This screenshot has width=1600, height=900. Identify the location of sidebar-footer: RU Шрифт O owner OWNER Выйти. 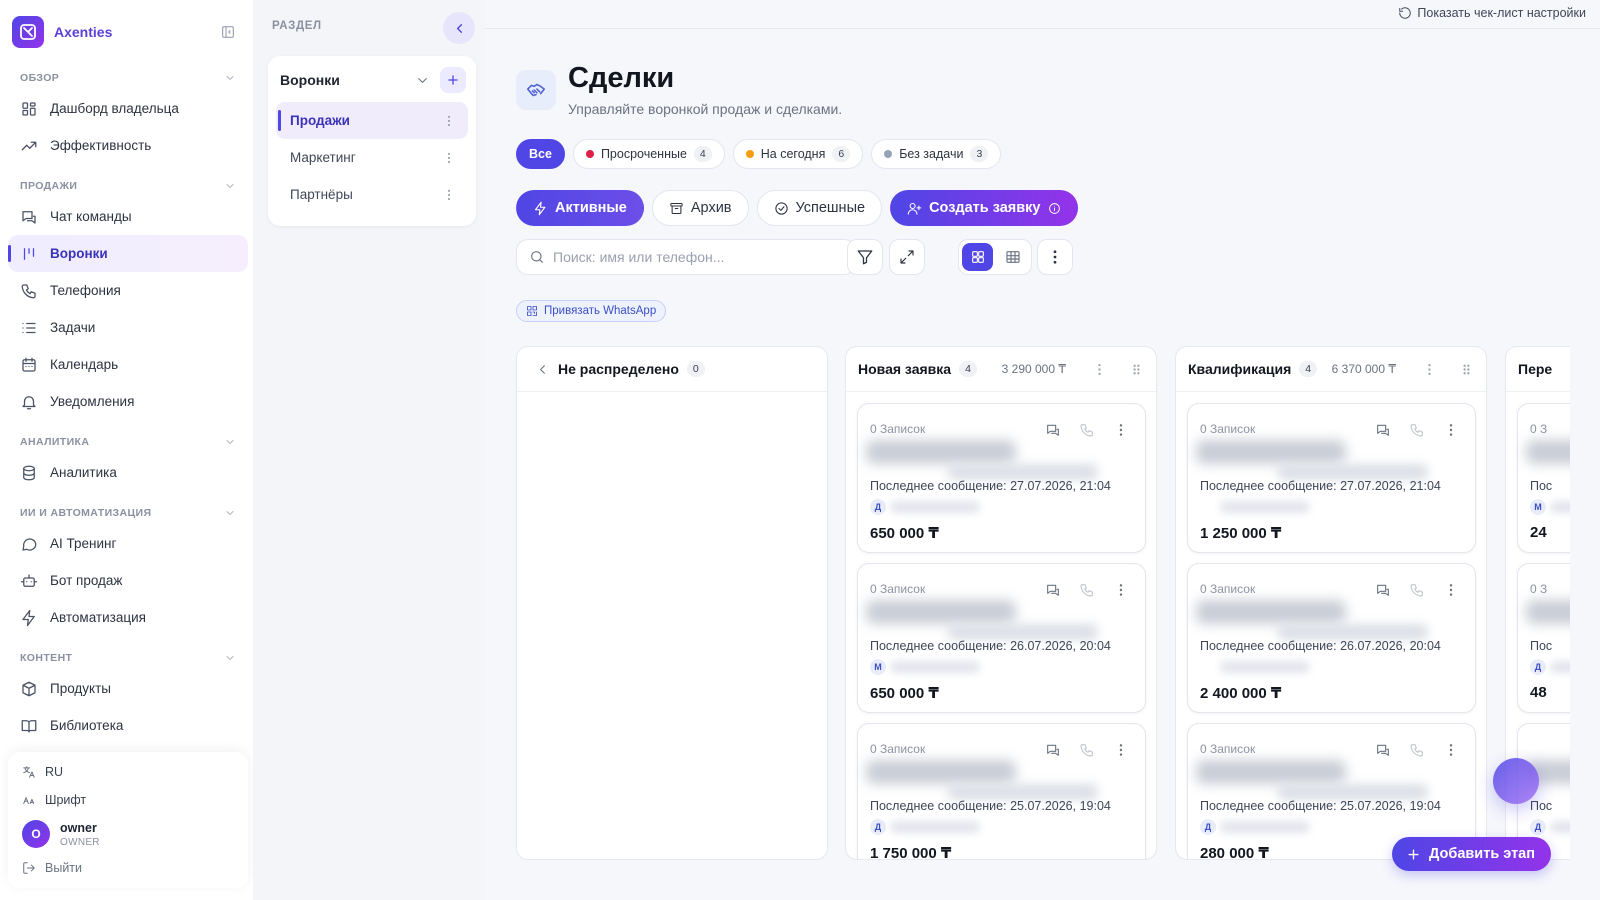
(128, 820).